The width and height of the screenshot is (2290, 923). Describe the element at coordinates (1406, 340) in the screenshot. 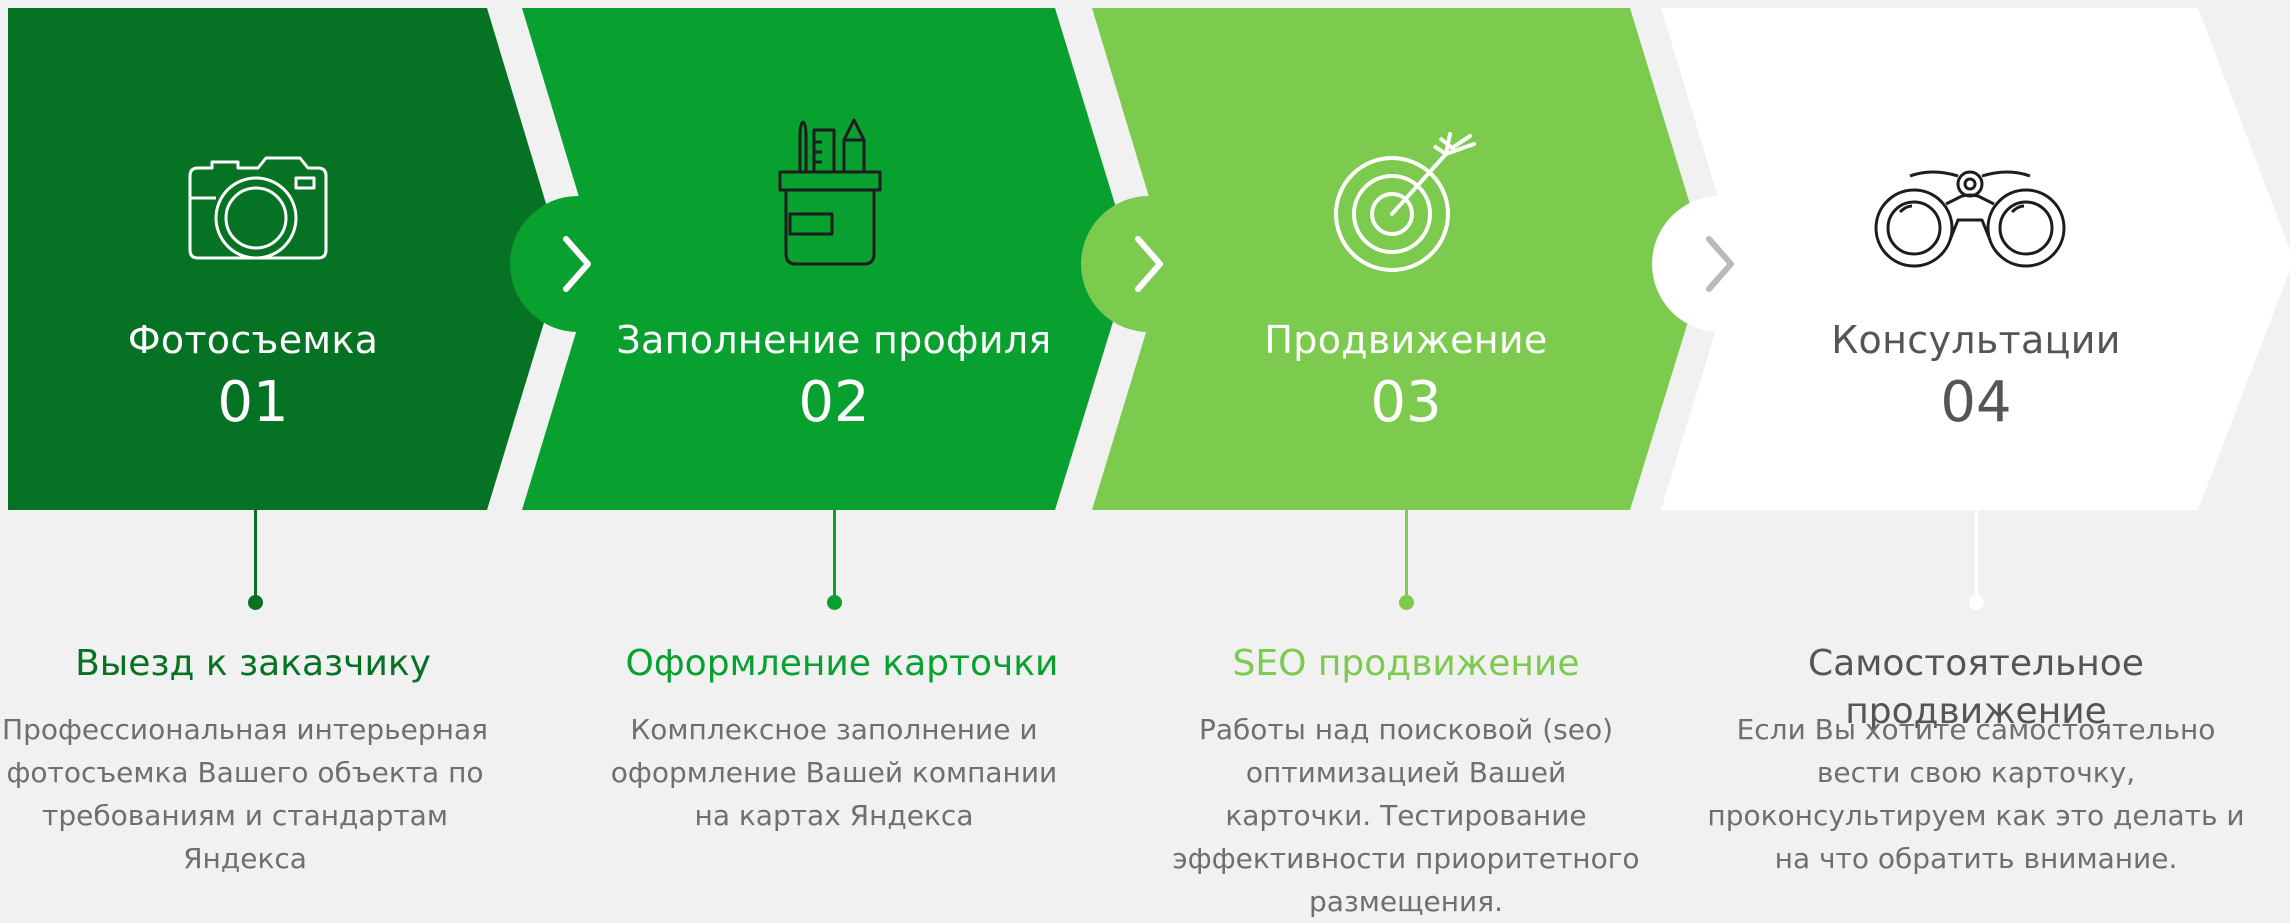

I see `step-title: Продвижение` at that location.